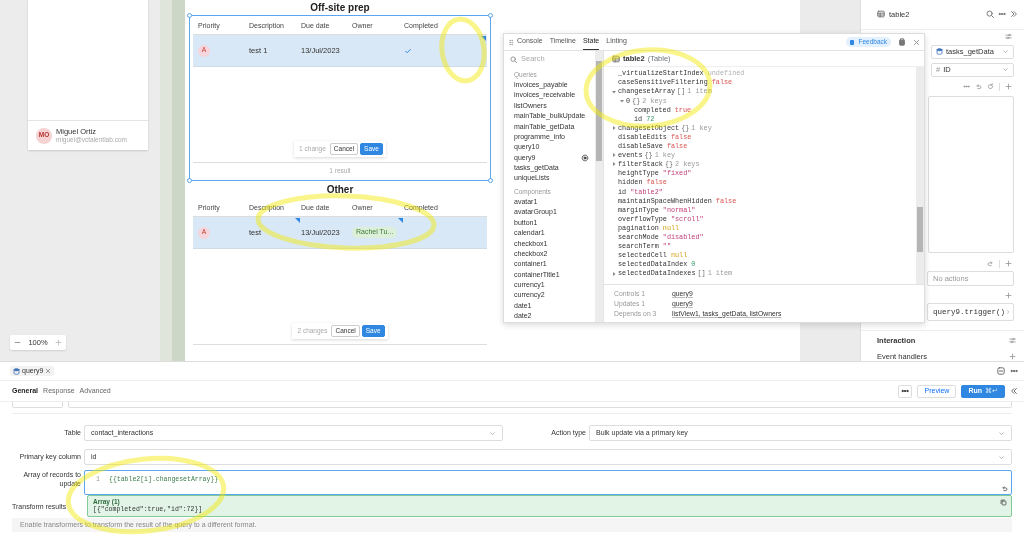 The width and height of the screenshot is (1024, 537). Describe the element at coordinates (902, 42) in the screenshot. I see `clipboard-icon` at that location.